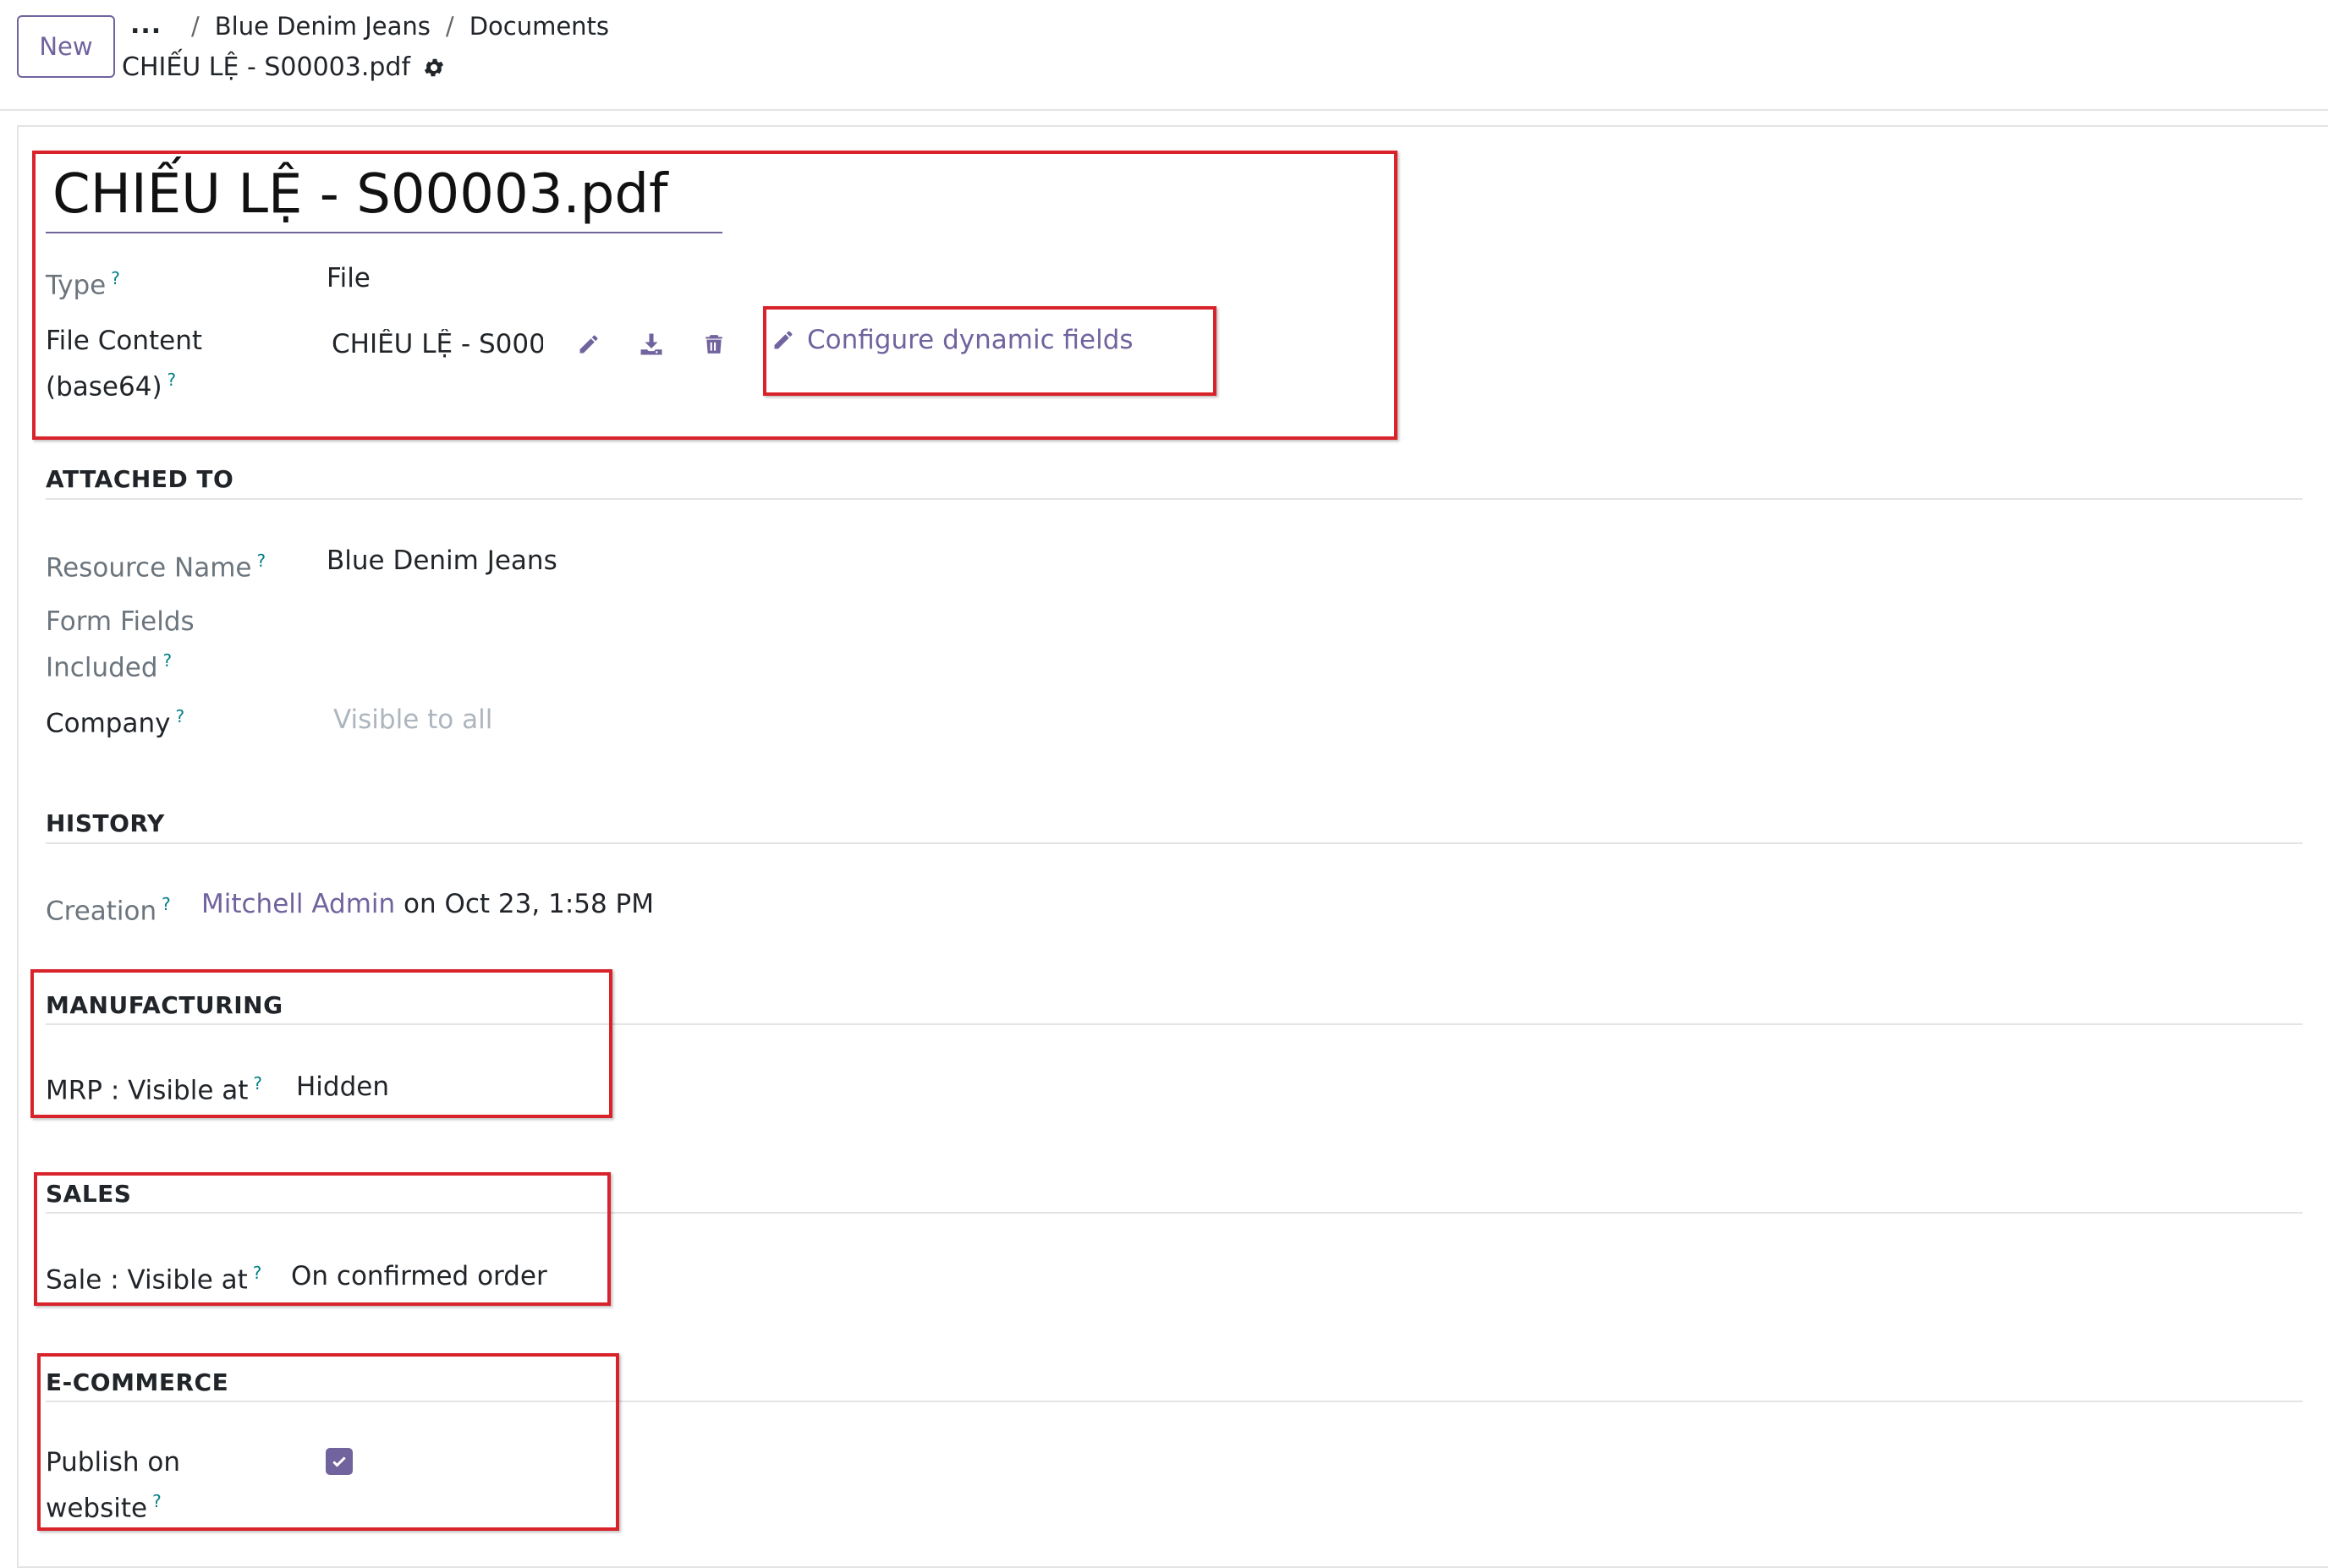 This screenshot has height=1568, width=2328. Describe the element at coordinates (349, 278) in the screenshot. I see `type-value: File` at that location.